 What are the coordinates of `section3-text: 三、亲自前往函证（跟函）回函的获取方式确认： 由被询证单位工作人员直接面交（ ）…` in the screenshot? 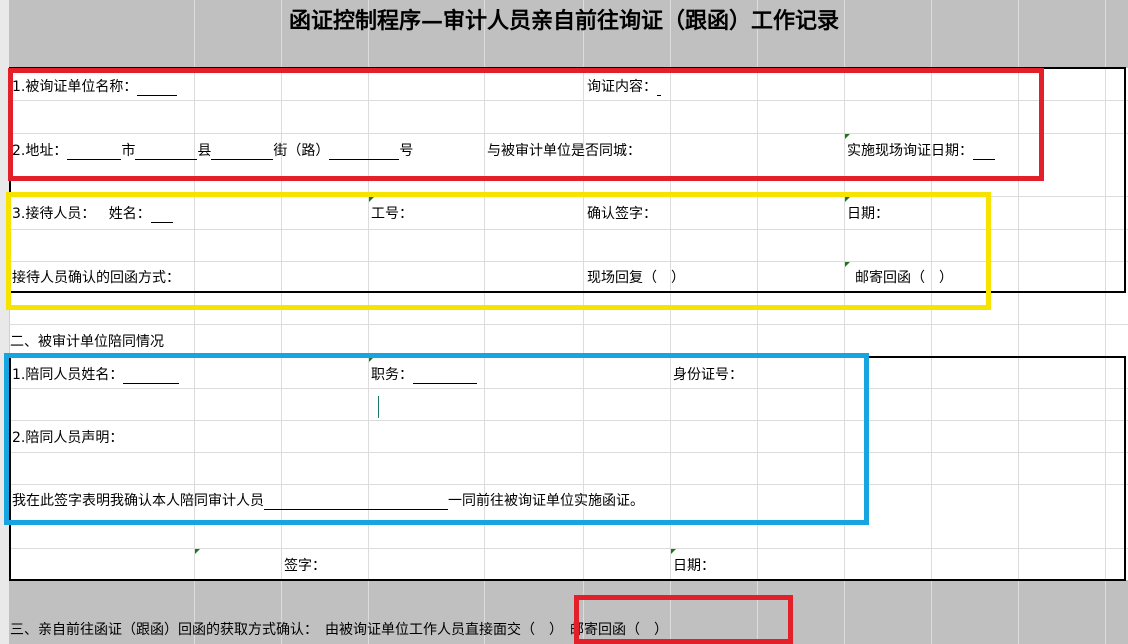 It's located at (339, 630).